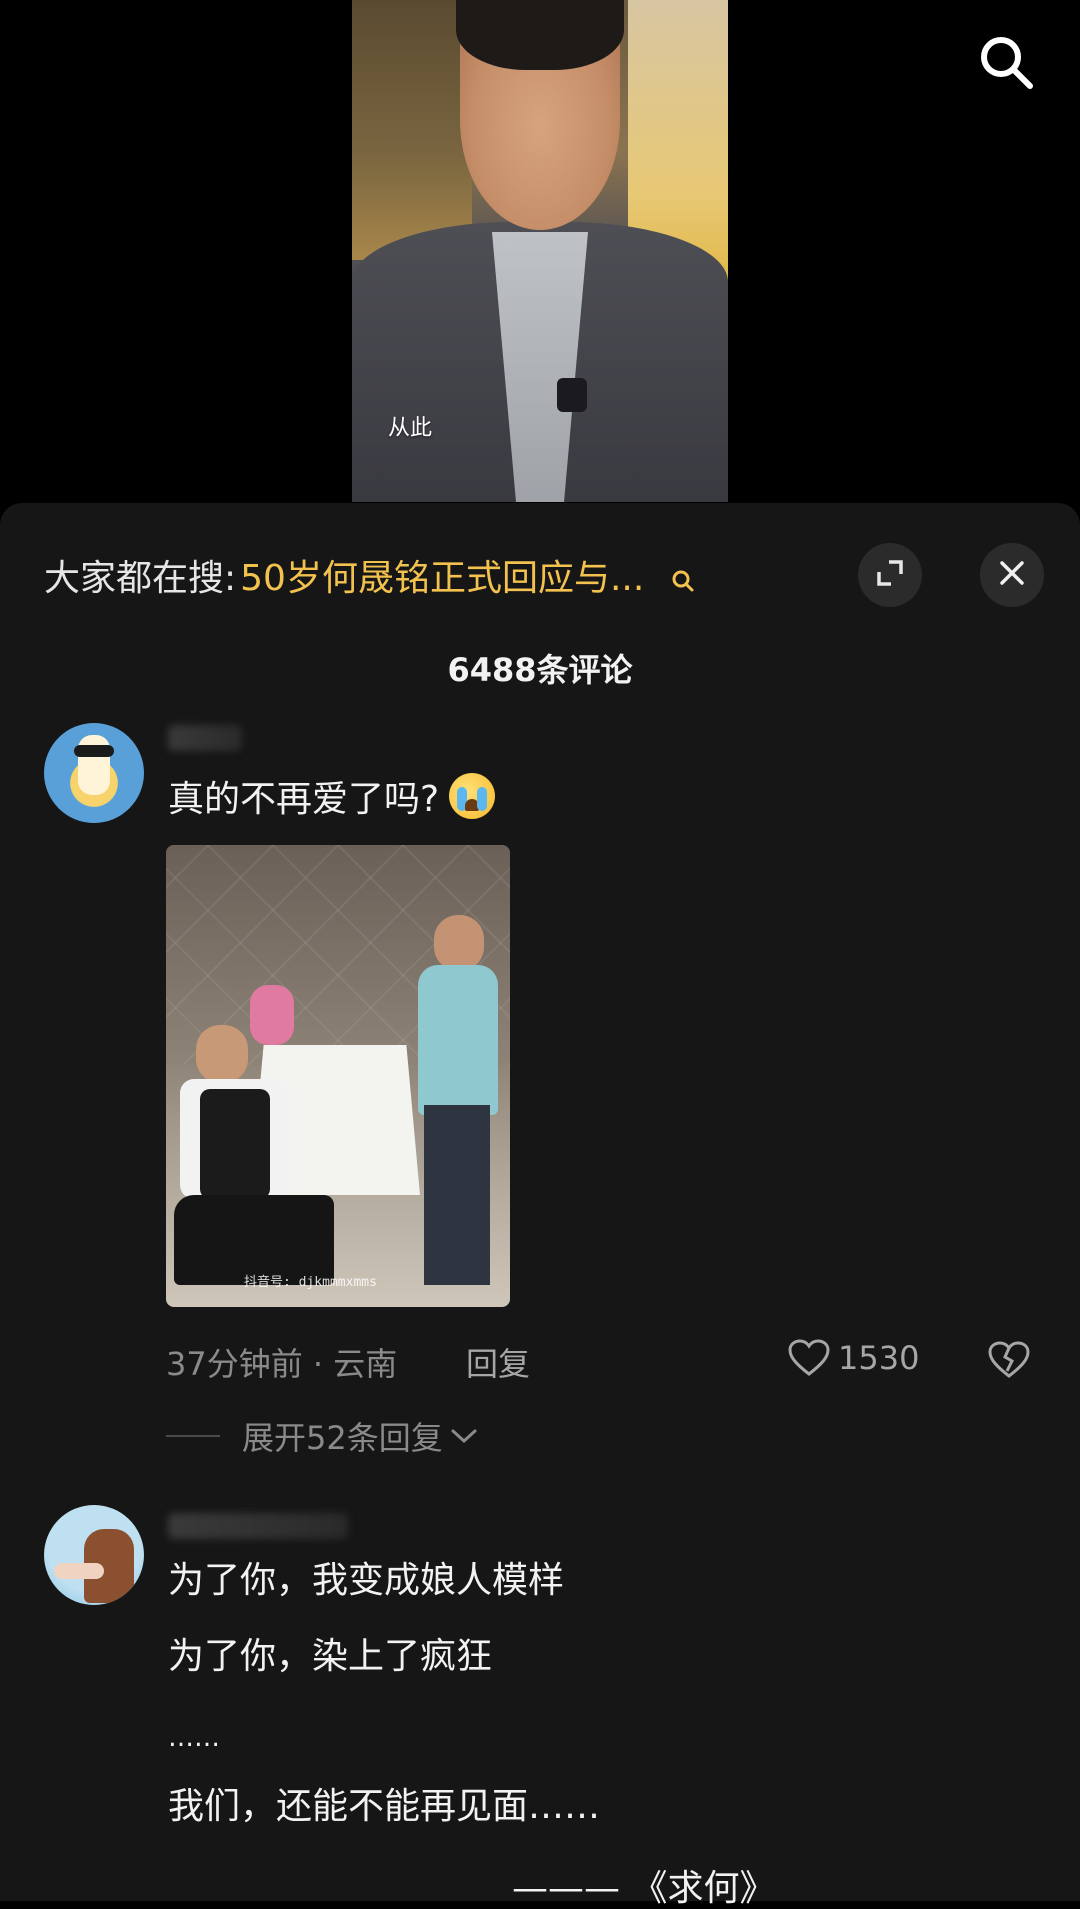 The image size is (1080, 1909). I want to click on expand-icon, so click(890, 575).